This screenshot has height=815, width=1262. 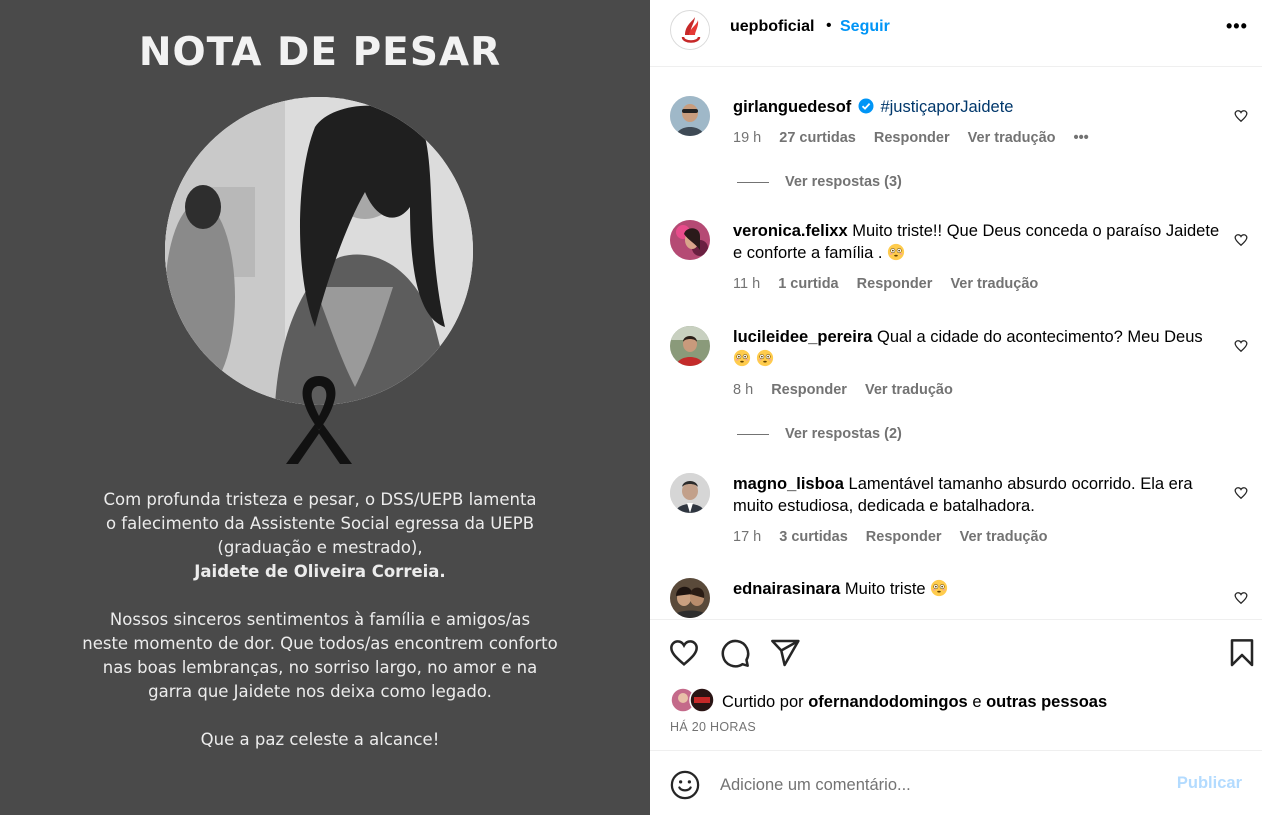 I want to click on liked-and: e, so click(x=977, y=702).